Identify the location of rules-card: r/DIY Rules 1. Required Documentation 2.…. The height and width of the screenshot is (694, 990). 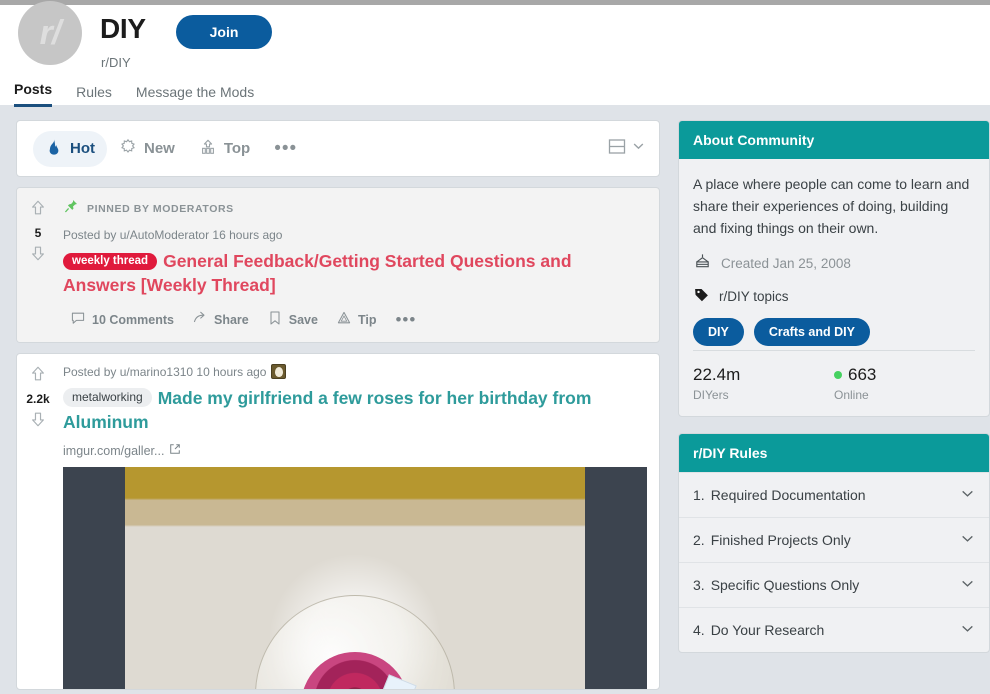
(834, 543).